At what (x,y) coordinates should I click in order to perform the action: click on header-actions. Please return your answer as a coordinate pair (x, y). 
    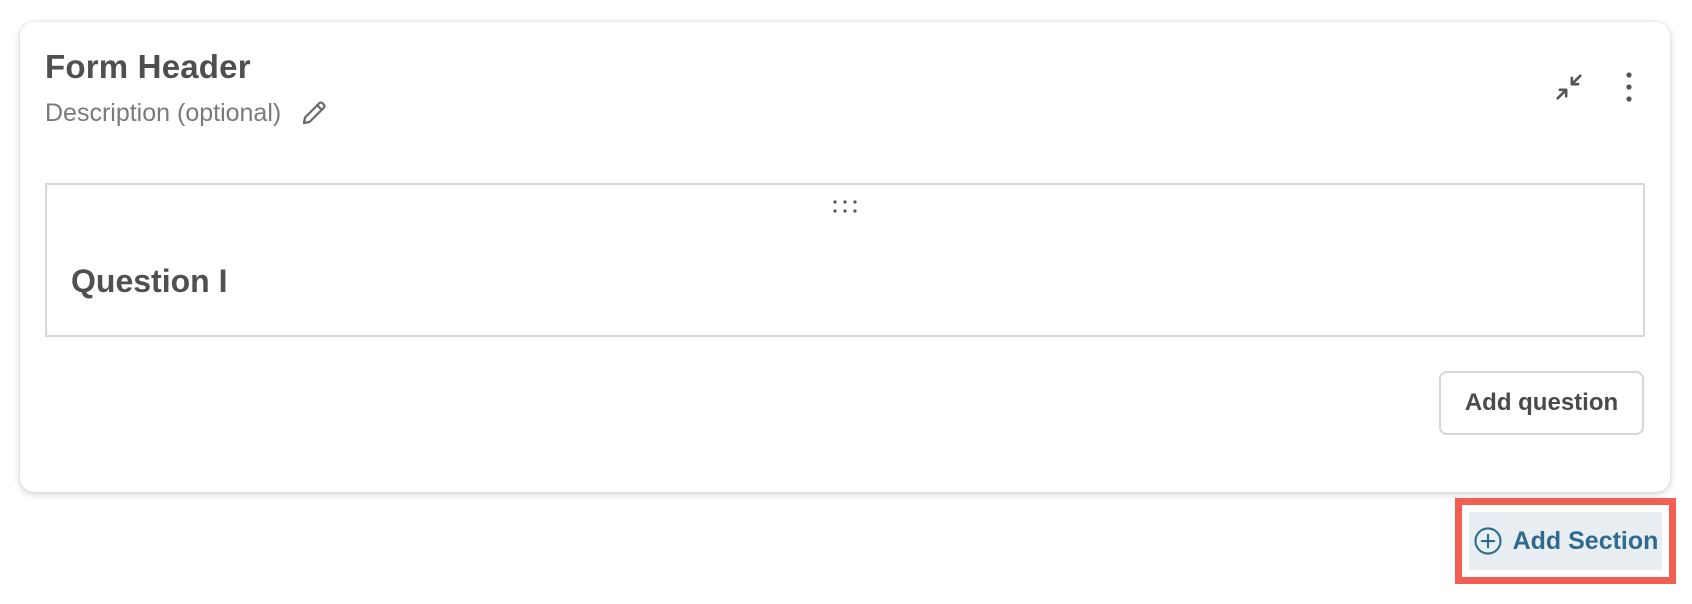
    Looking at the image, I should click on (1593, 87).